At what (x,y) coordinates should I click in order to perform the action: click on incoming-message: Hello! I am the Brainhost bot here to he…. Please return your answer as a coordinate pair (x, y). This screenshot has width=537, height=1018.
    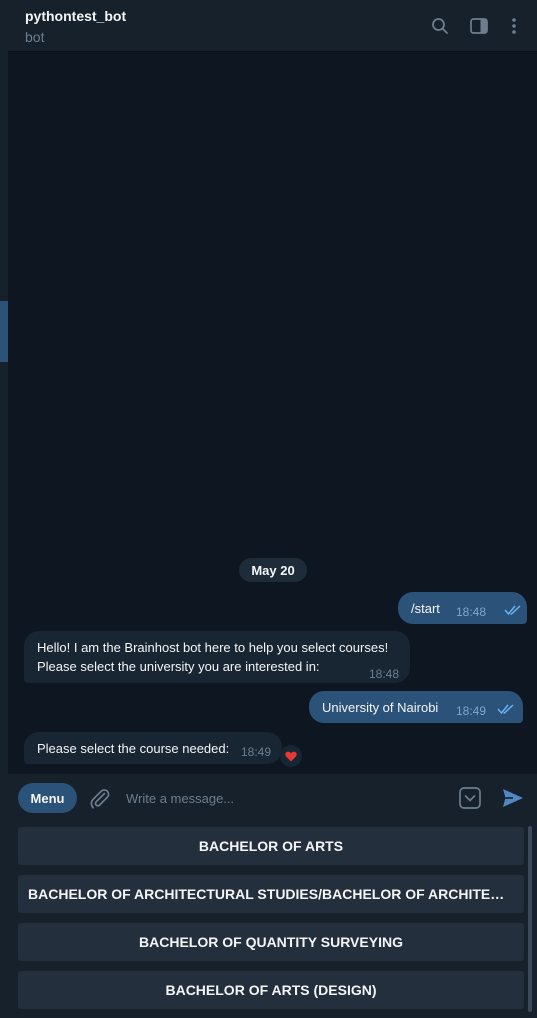
    Looking at the image, I should click on (217, 657).